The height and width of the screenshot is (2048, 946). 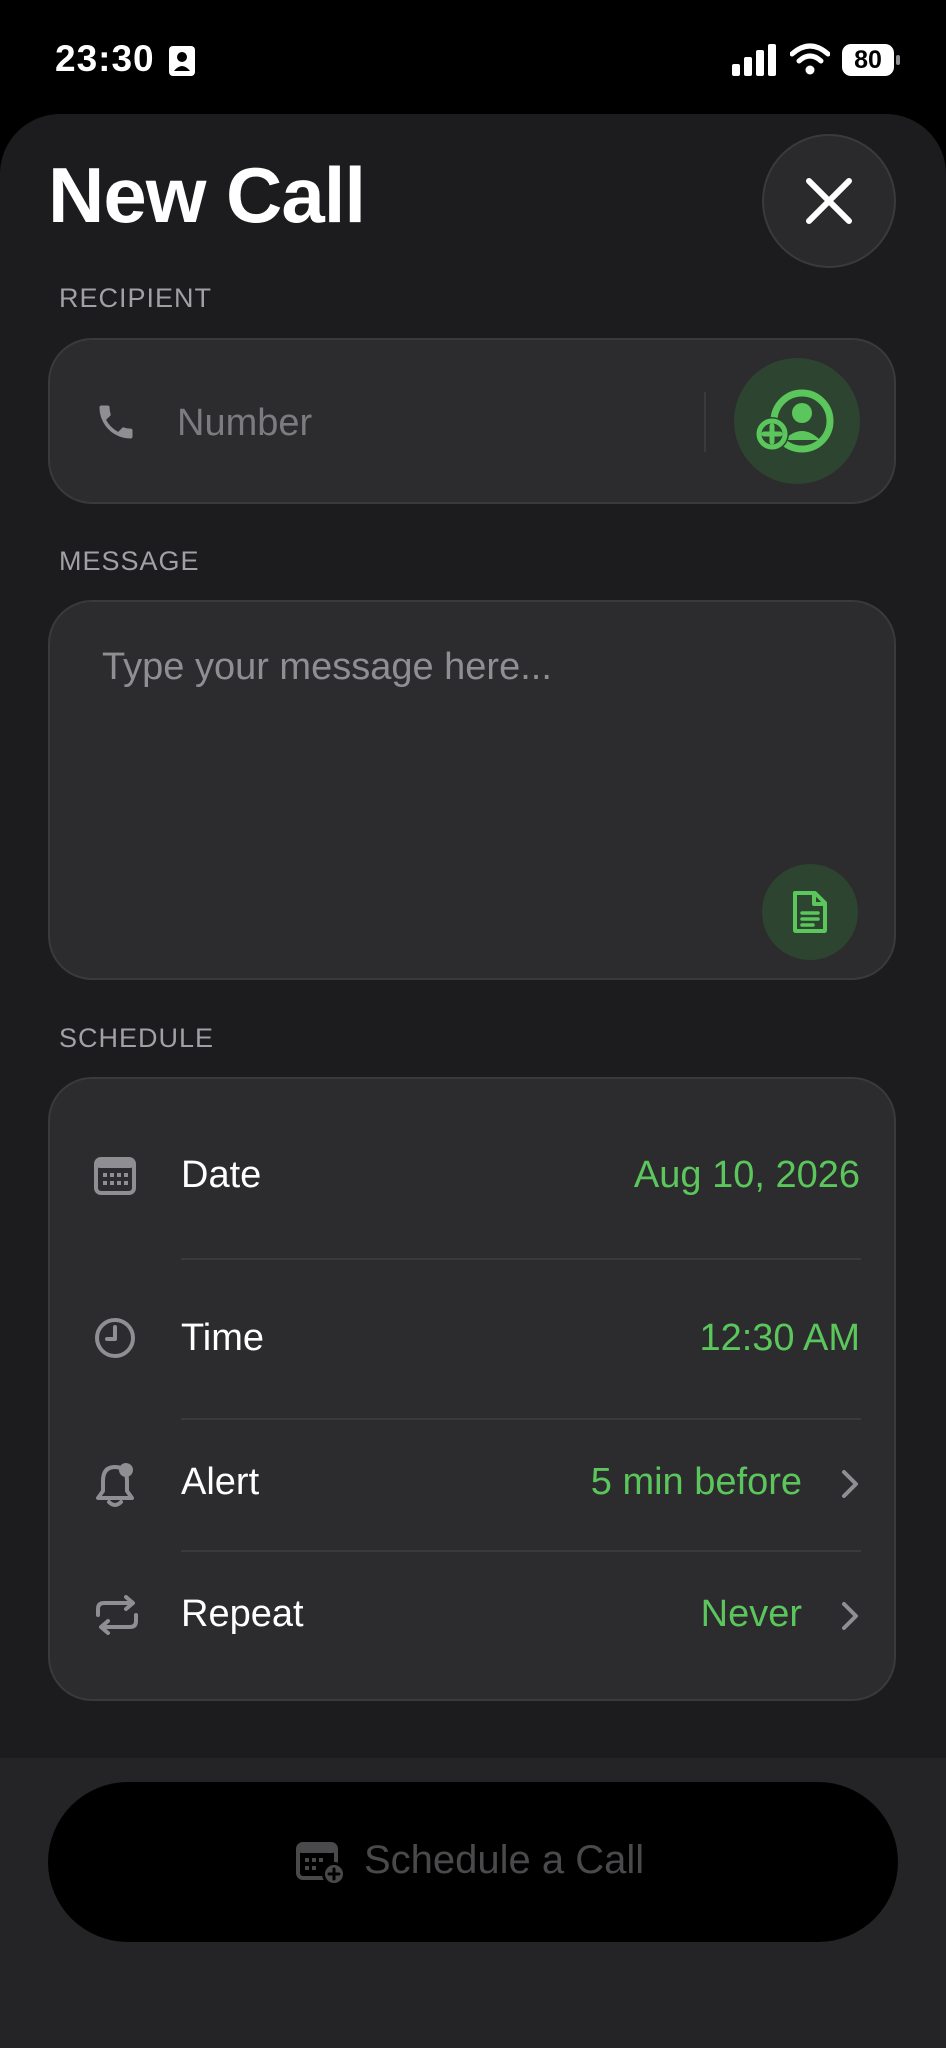 What do you see at coordinates (137, 1038) in the screenshot?
I see `schedule-section-label: SCHEDULE` at bounding box center [137, 1038].